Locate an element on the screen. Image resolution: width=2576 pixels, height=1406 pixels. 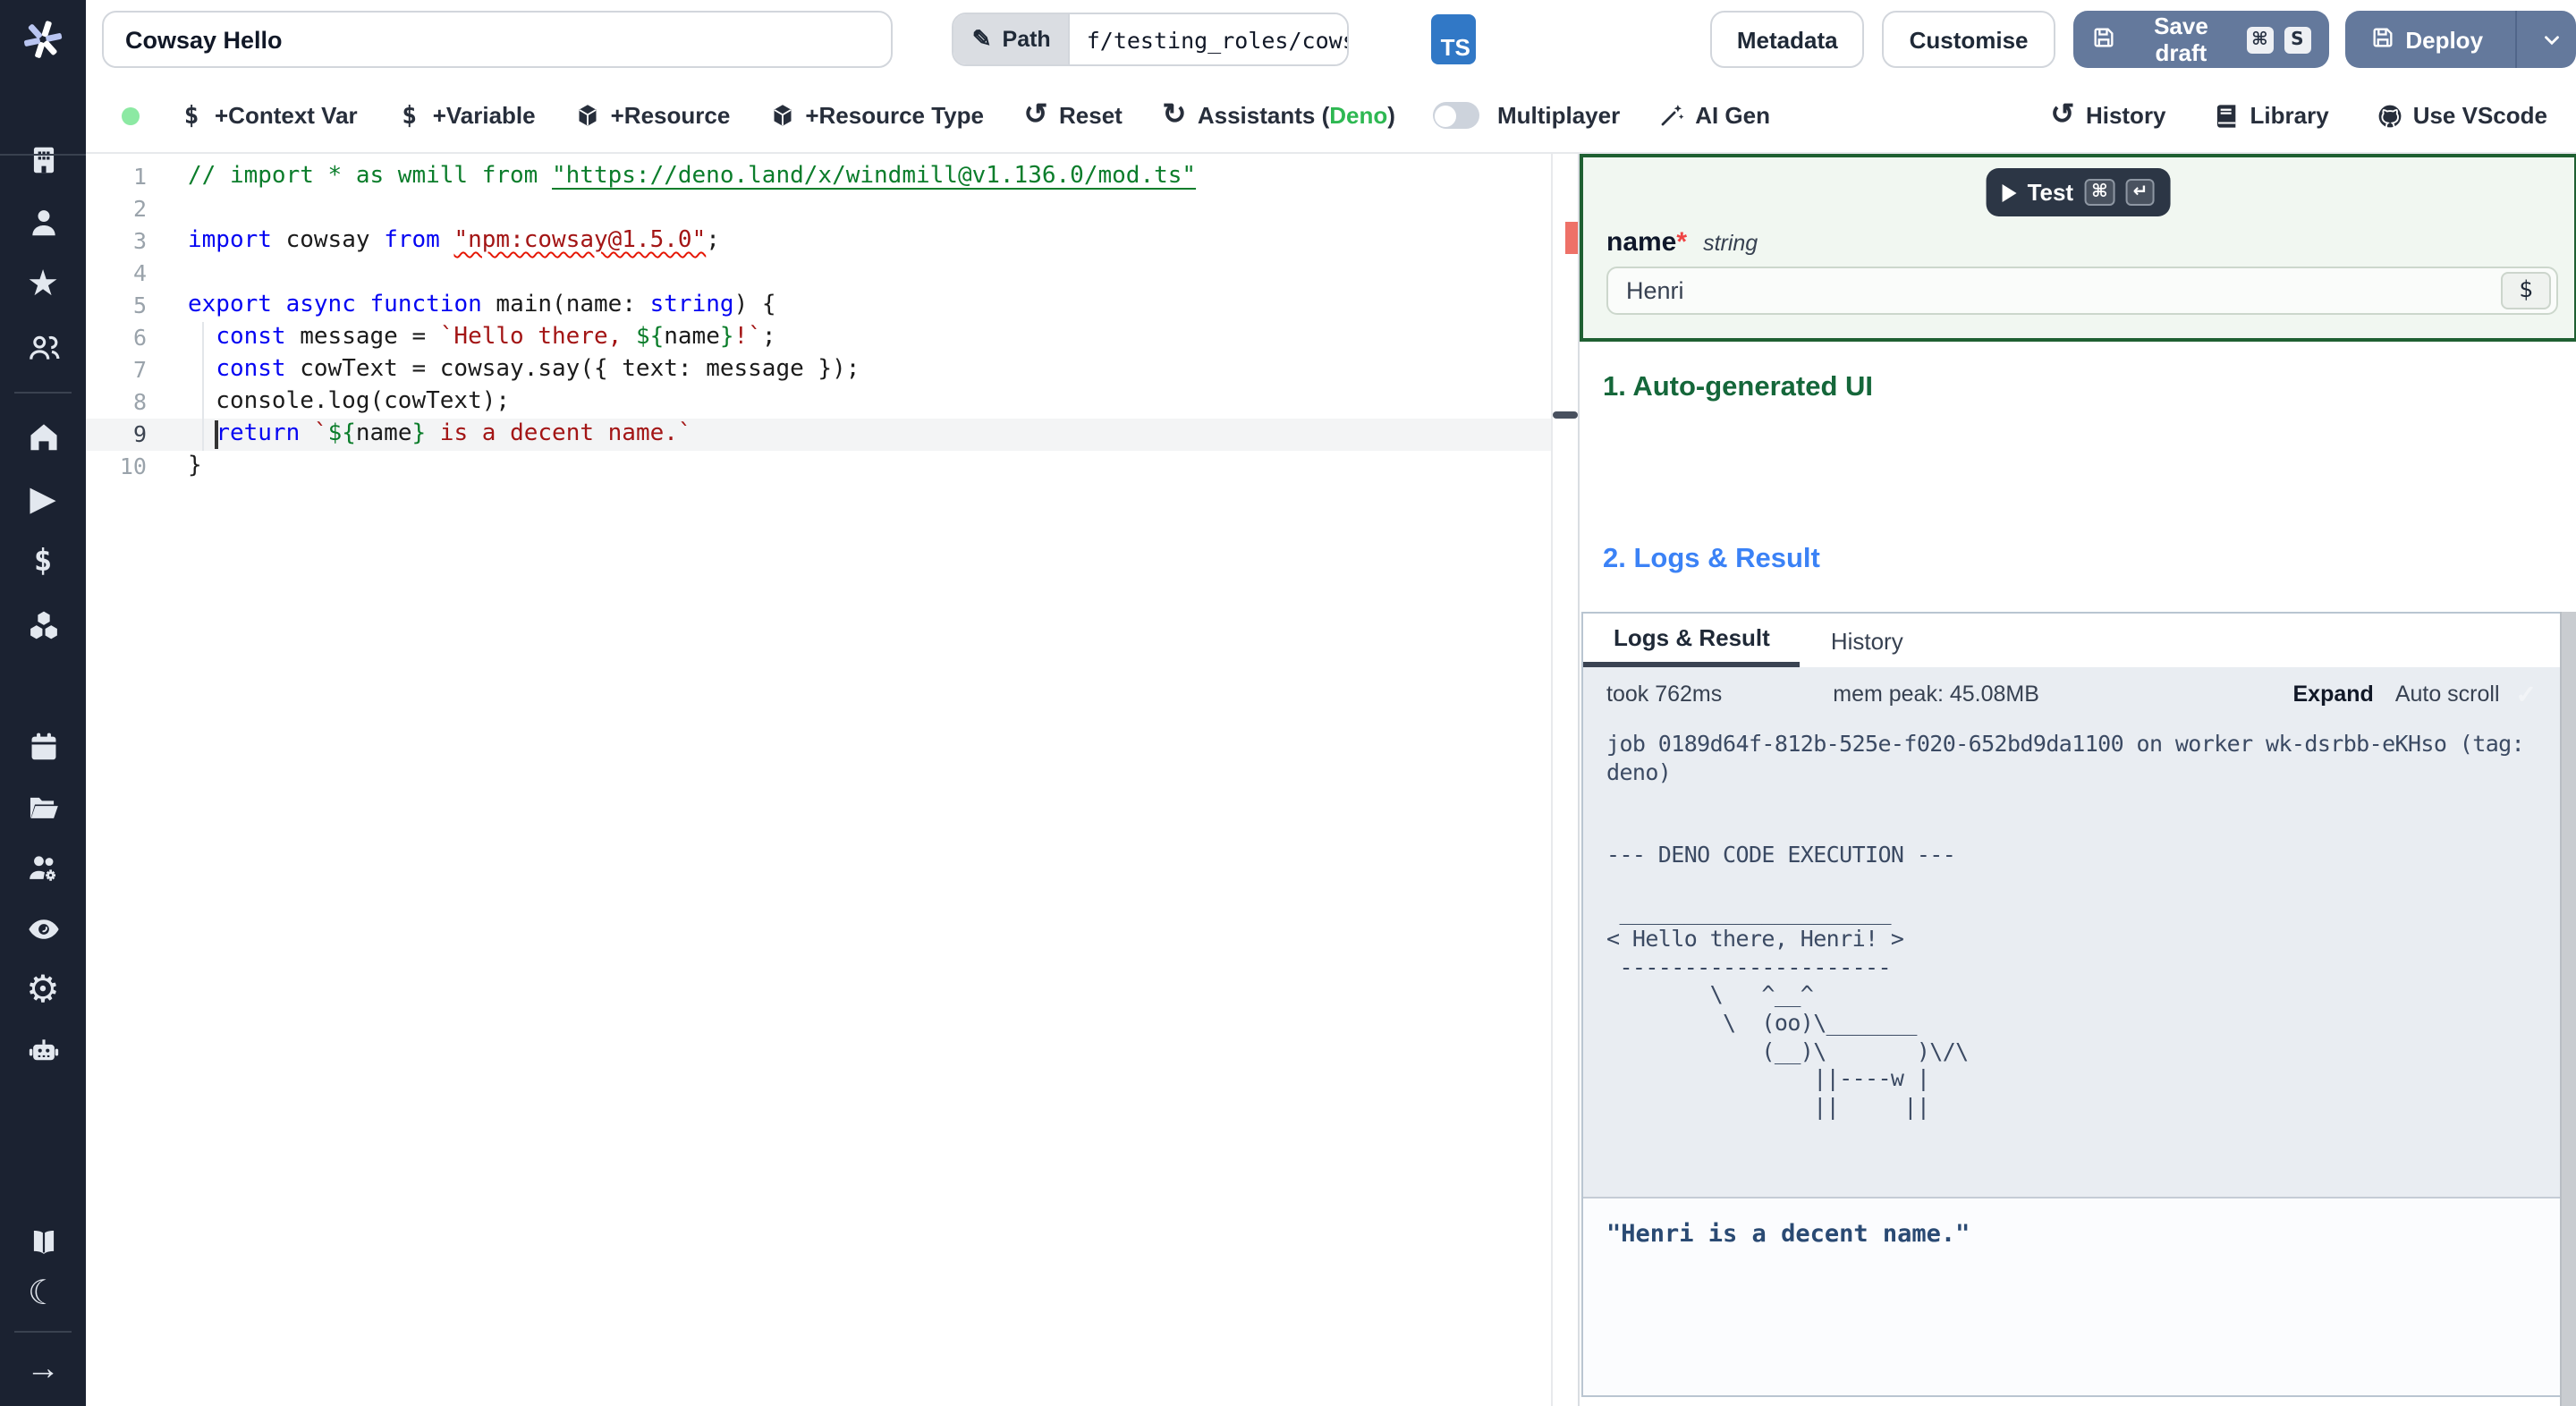
sidebar-item-home is located at coordinates (43, 437).